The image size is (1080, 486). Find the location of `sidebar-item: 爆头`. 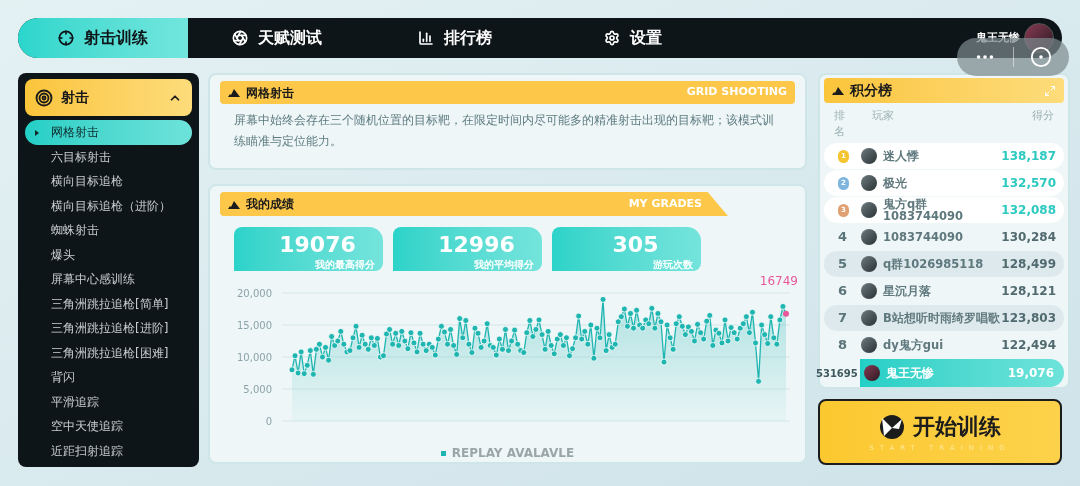

sidebar-item: 爆头 is located at coordinates (108, 254).